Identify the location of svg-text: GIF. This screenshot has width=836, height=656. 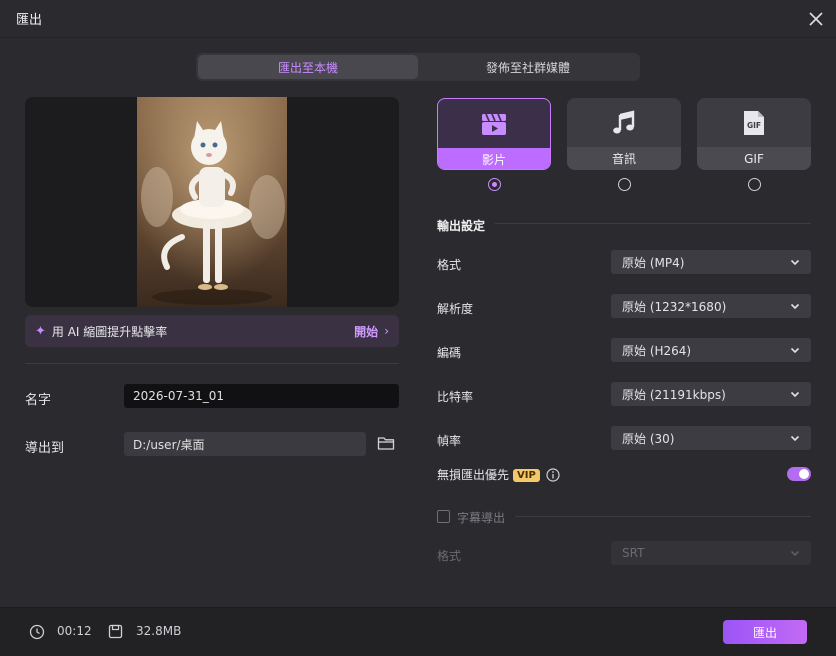
(754, 125).